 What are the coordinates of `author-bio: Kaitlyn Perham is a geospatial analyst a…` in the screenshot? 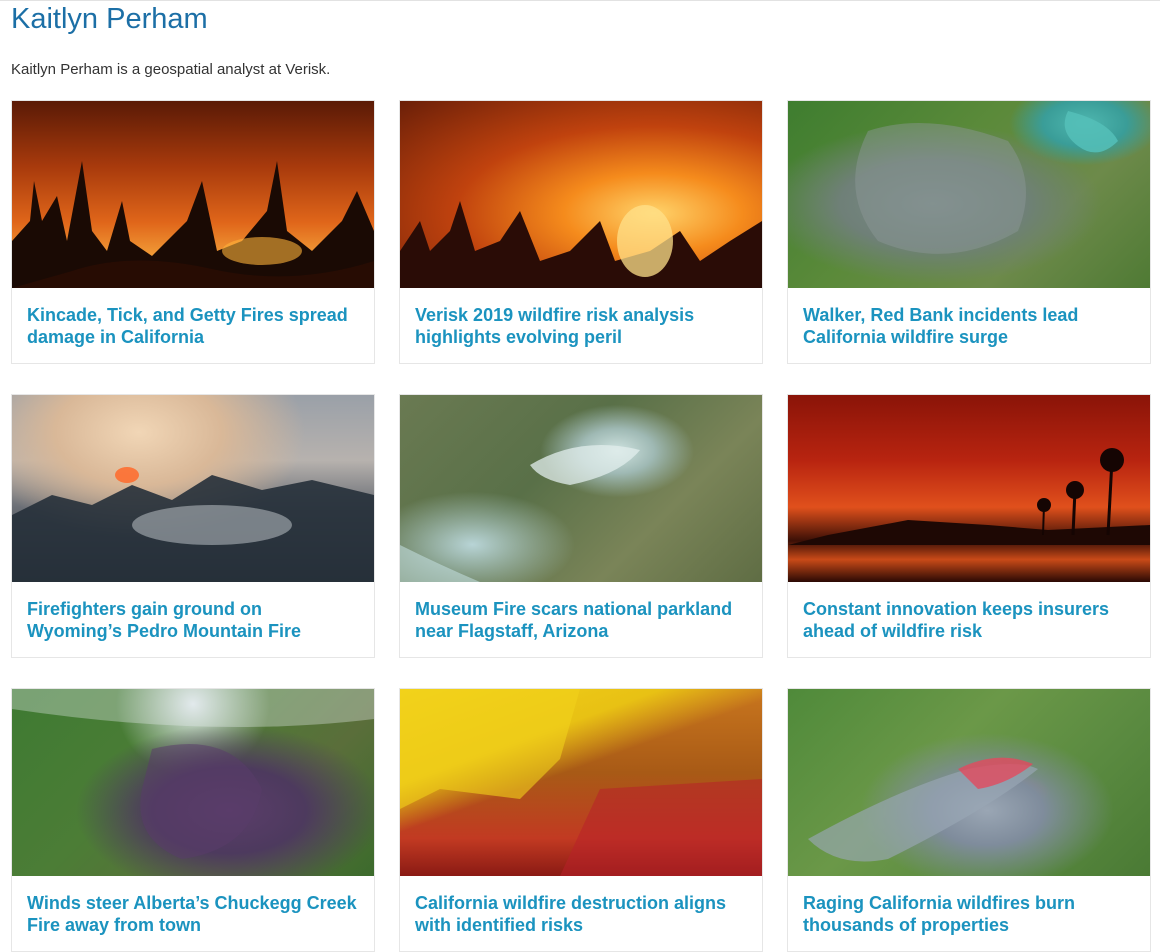 It's located at (171, 69).